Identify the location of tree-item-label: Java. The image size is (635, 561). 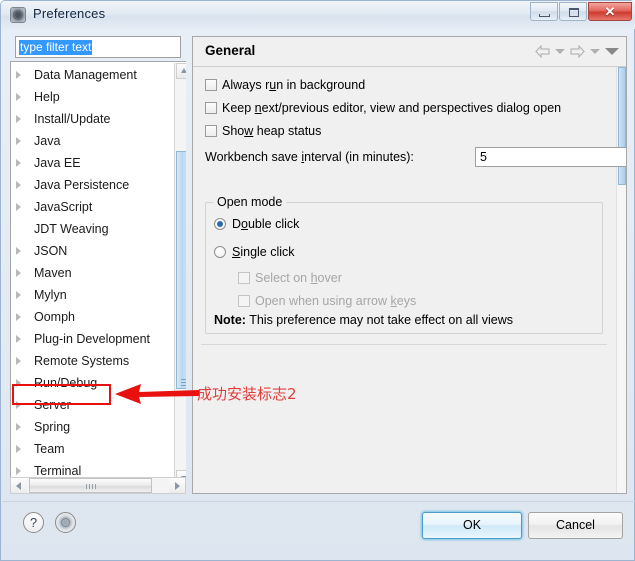
(47, 141).